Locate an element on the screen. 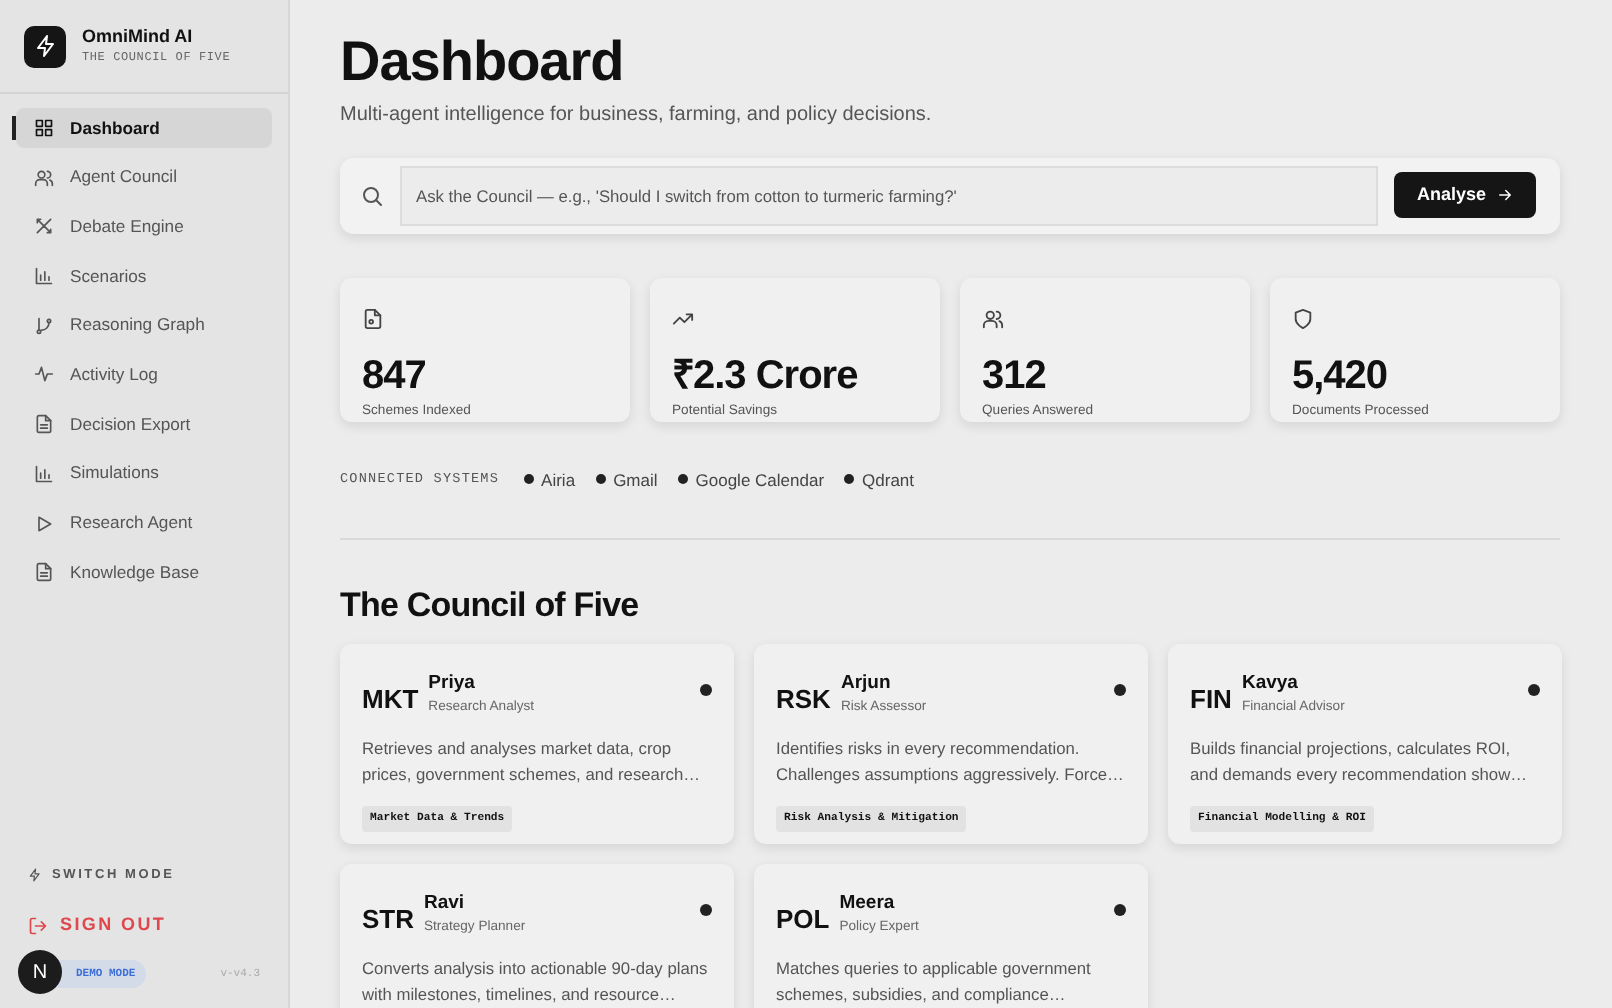 Image resolution: width=1612 pixels, height=1008 pixels. nav-item: Scenarios is located at coordinates (144, 276).